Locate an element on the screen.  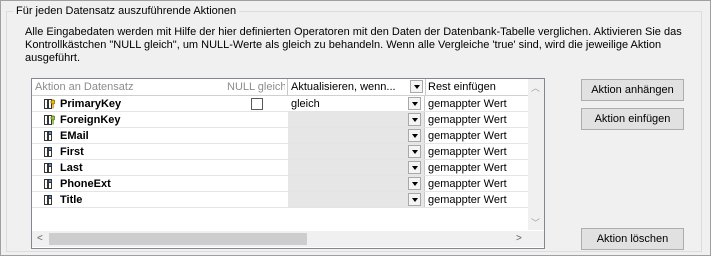
update-operator-select: gleich is located at coordinates (356, 103).